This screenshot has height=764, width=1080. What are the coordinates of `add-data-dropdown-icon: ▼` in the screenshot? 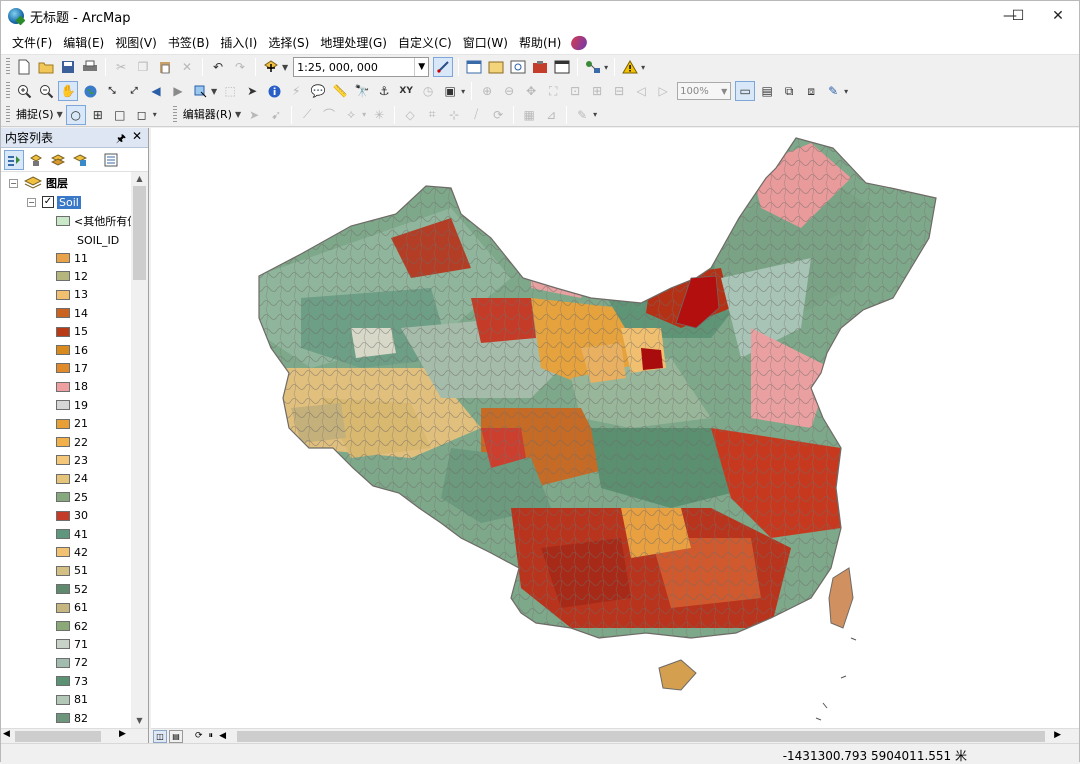 It's located at (285, 67).